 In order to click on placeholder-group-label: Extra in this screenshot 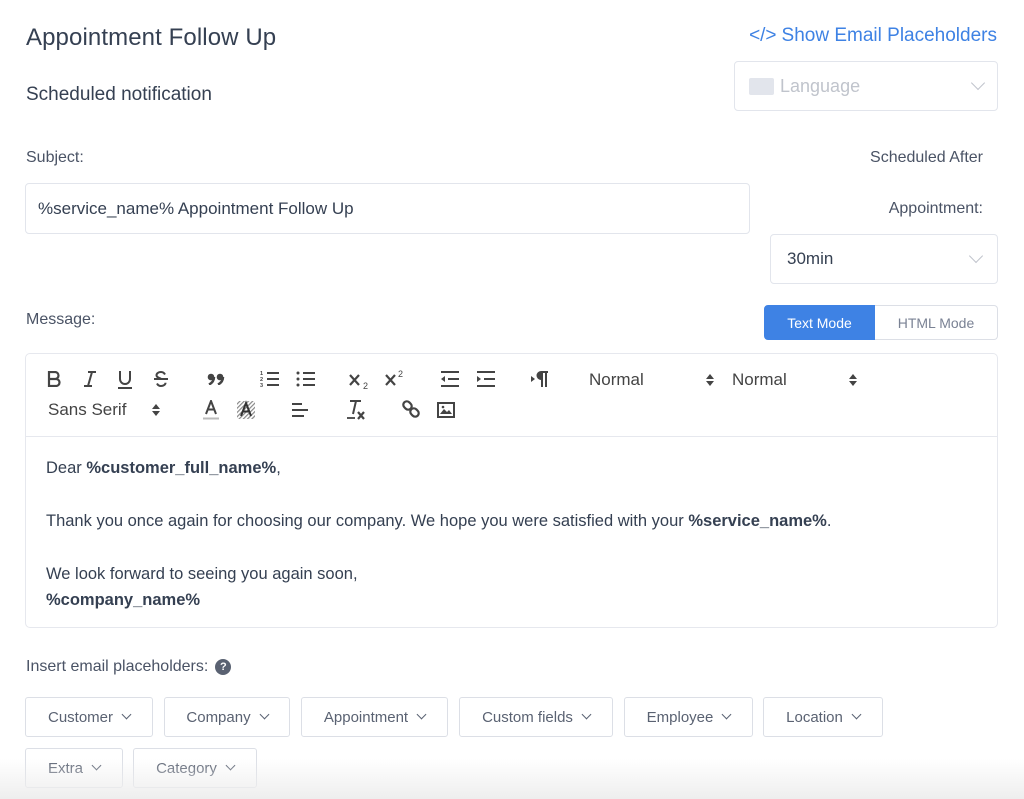, I will do `click(65, 768)`.